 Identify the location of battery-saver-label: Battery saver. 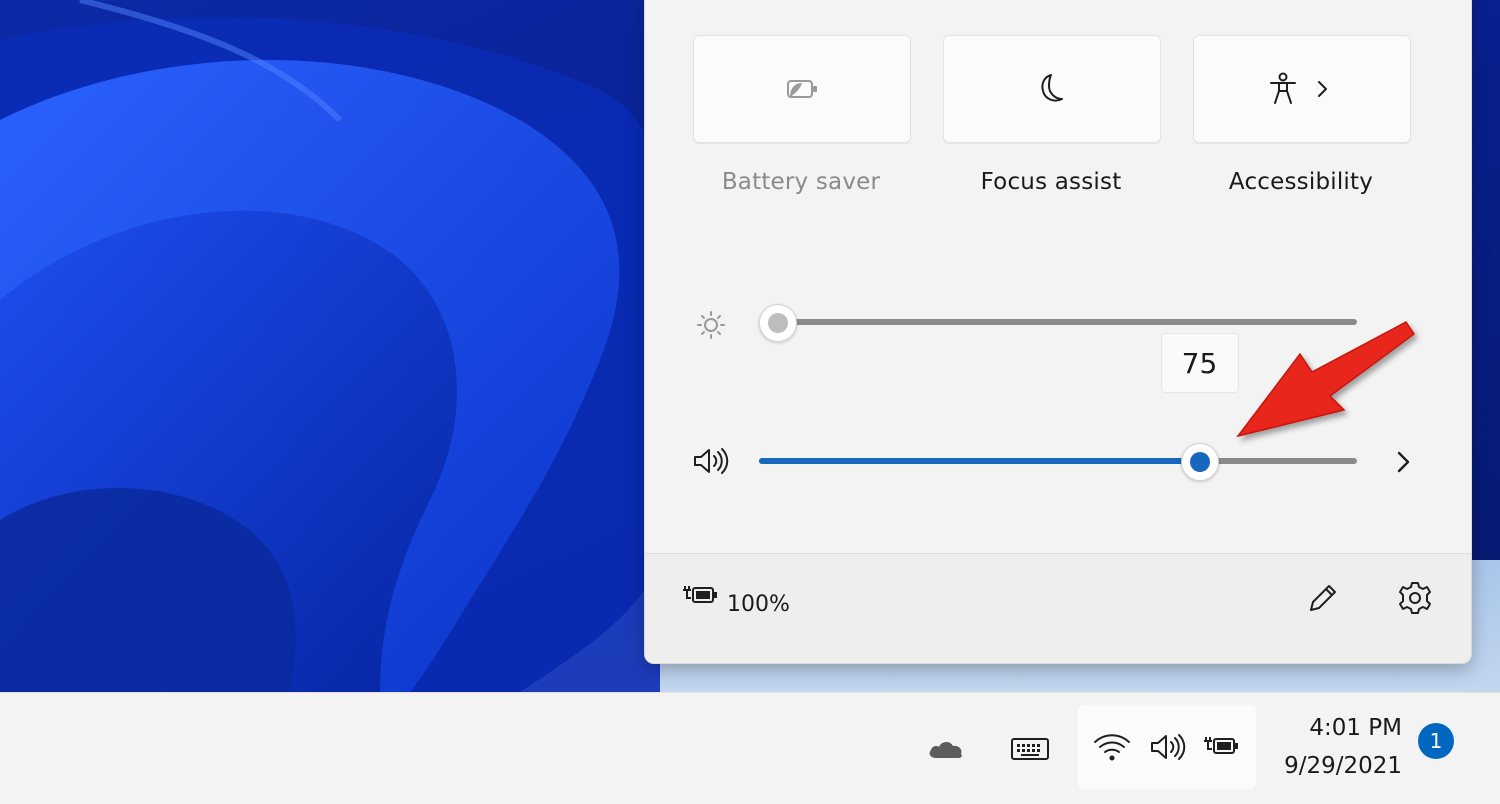
(801, 182).